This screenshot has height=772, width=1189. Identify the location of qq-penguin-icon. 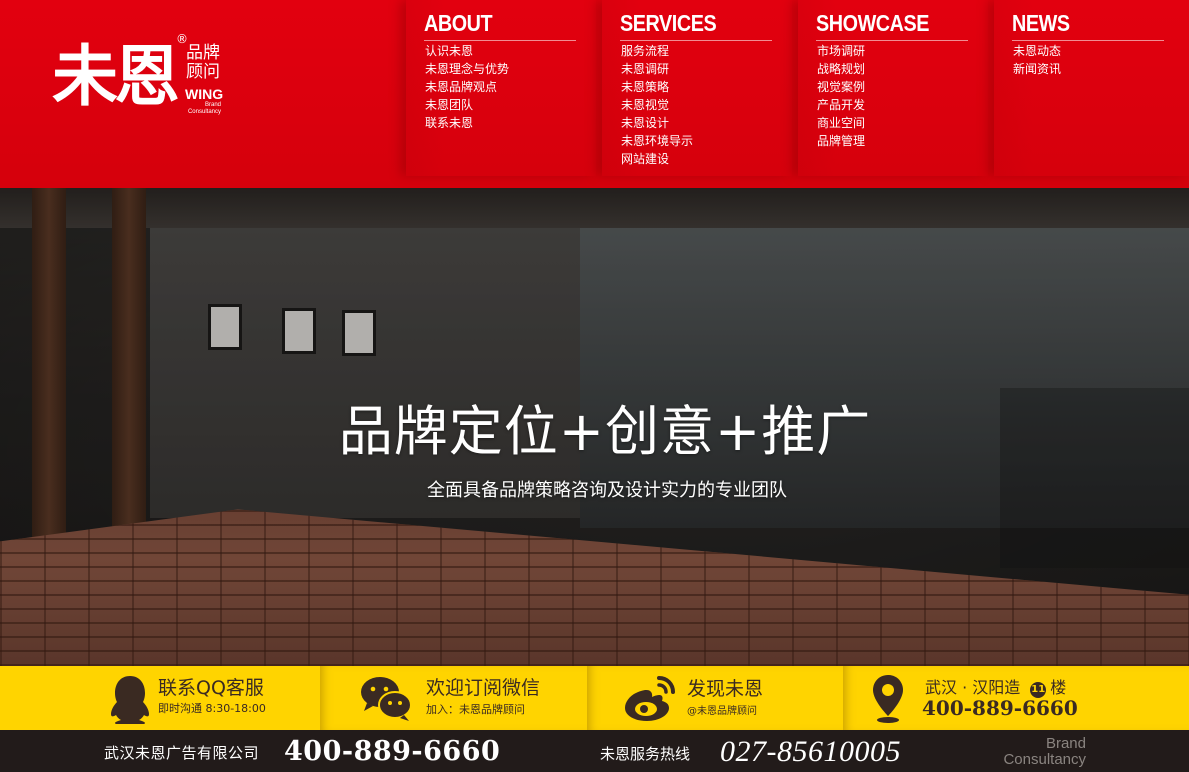
(130, 700).